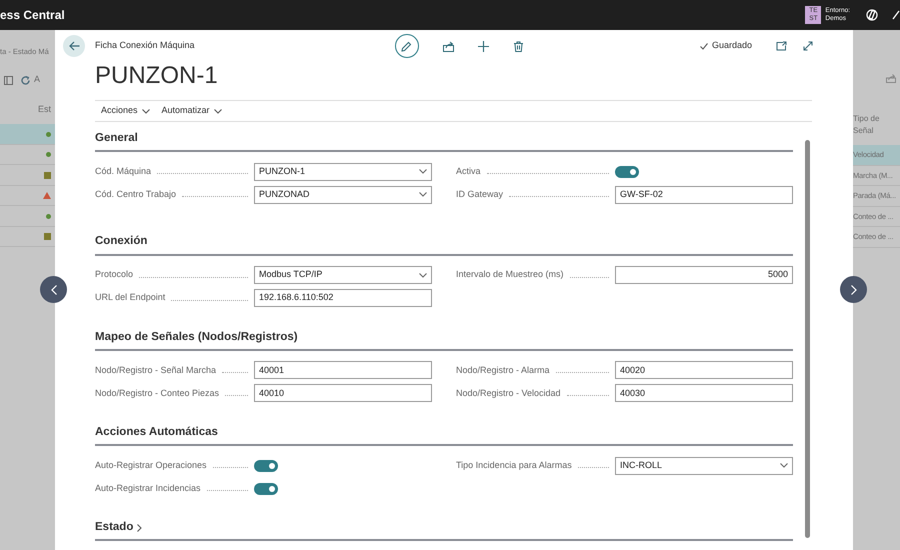  I want to click on field-label: Nodo/Registro - Señal Marcha, so click(155, 370).